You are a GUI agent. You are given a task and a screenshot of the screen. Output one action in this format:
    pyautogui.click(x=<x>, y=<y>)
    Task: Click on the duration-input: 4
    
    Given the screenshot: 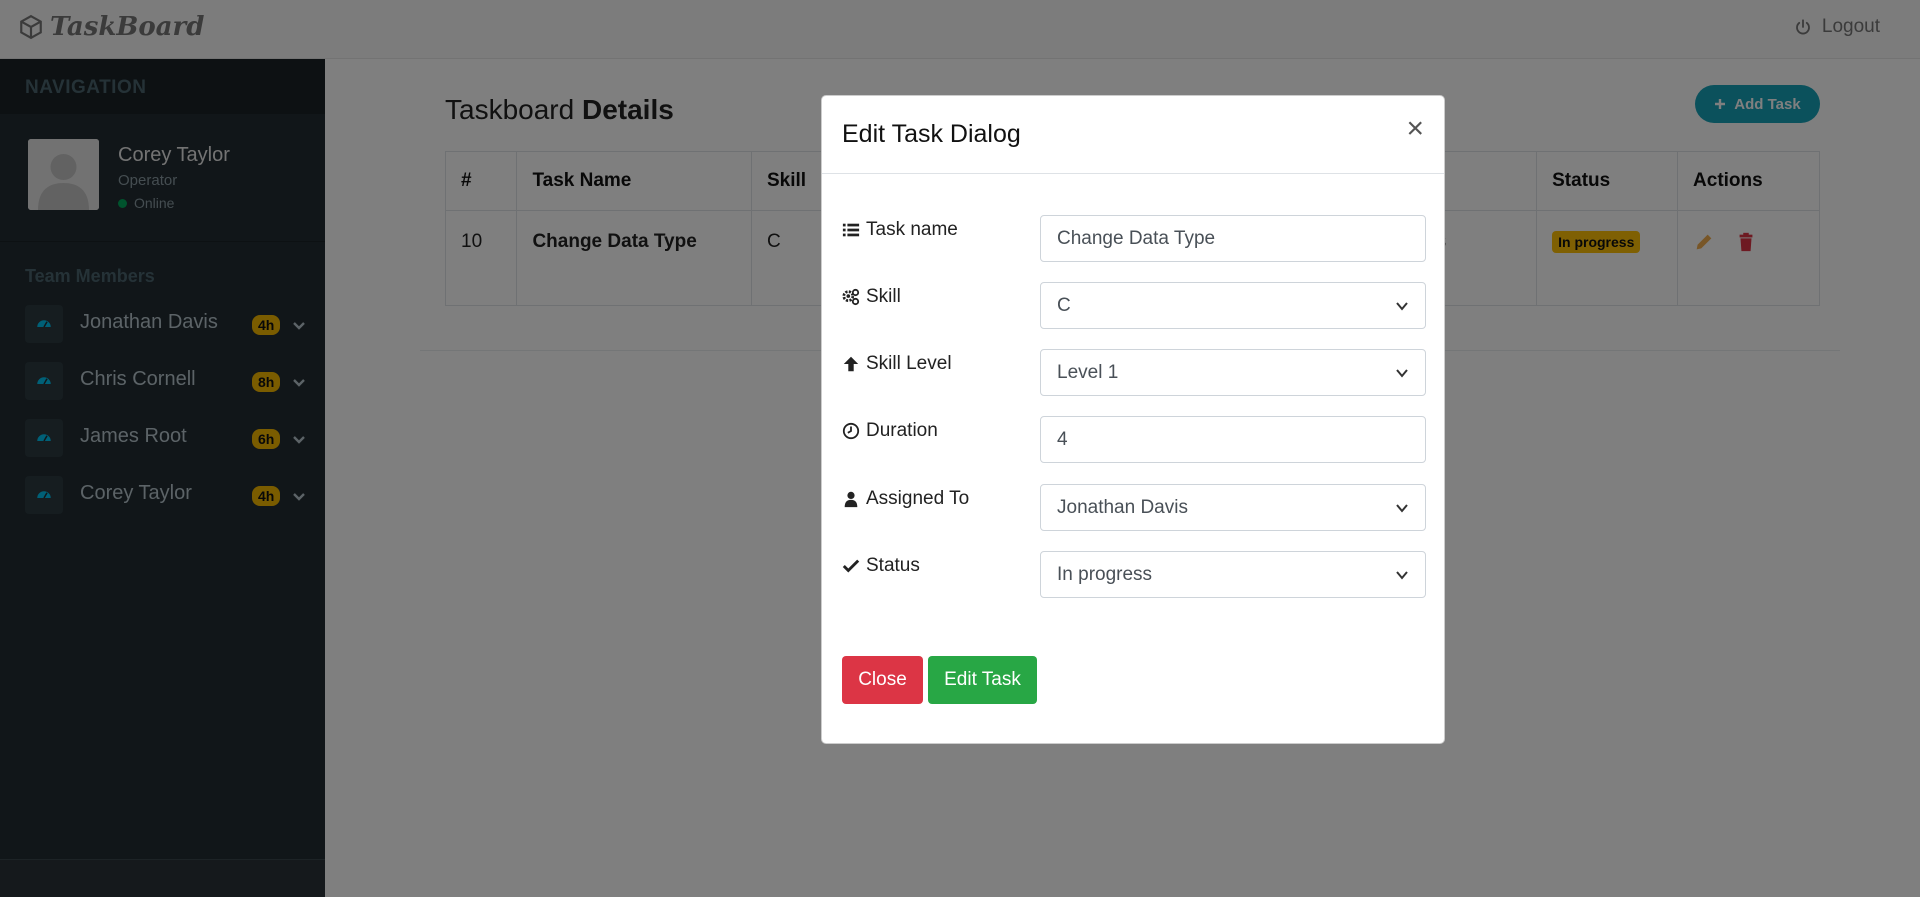 What is the action you would take?
    pyautogui.click(x=1233, y=439)
    